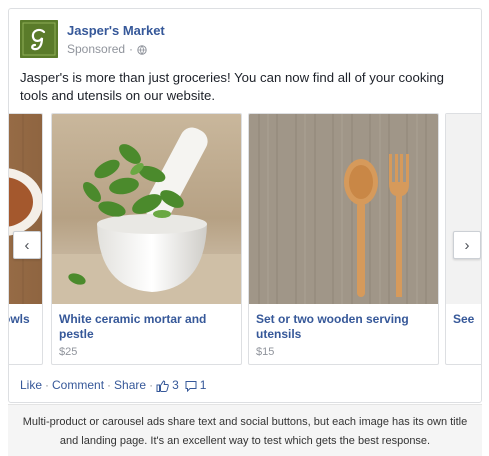  What do you see at coordinates (113, 385) in the screenshot?
I see `social-bar: Like · Comment · Share · 3 1` at bounding box center [113, 385].